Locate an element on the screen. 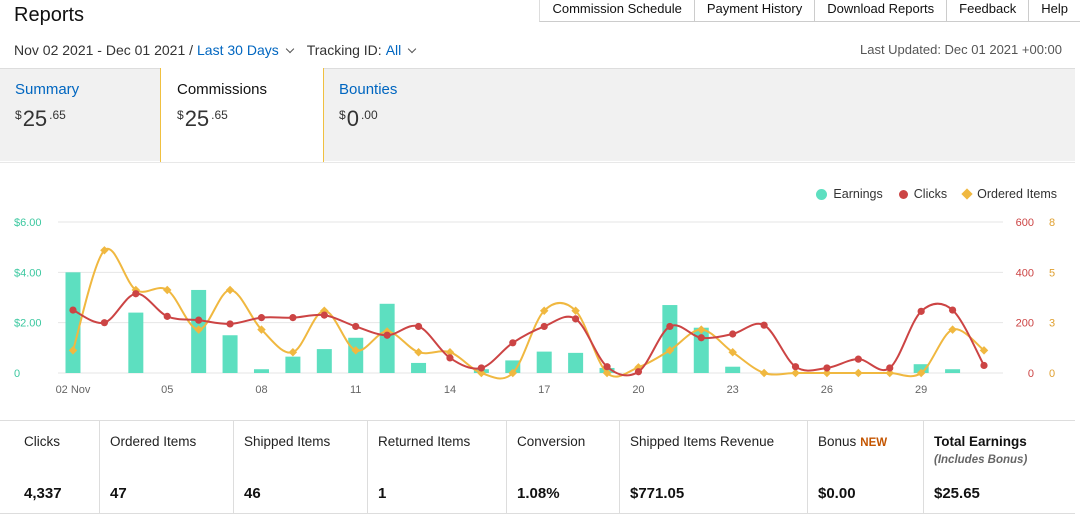 The height and width of the screenshot is (517, 1080). tab-summary: Summary $ 25 .65 is located at coordinates (47, 106).